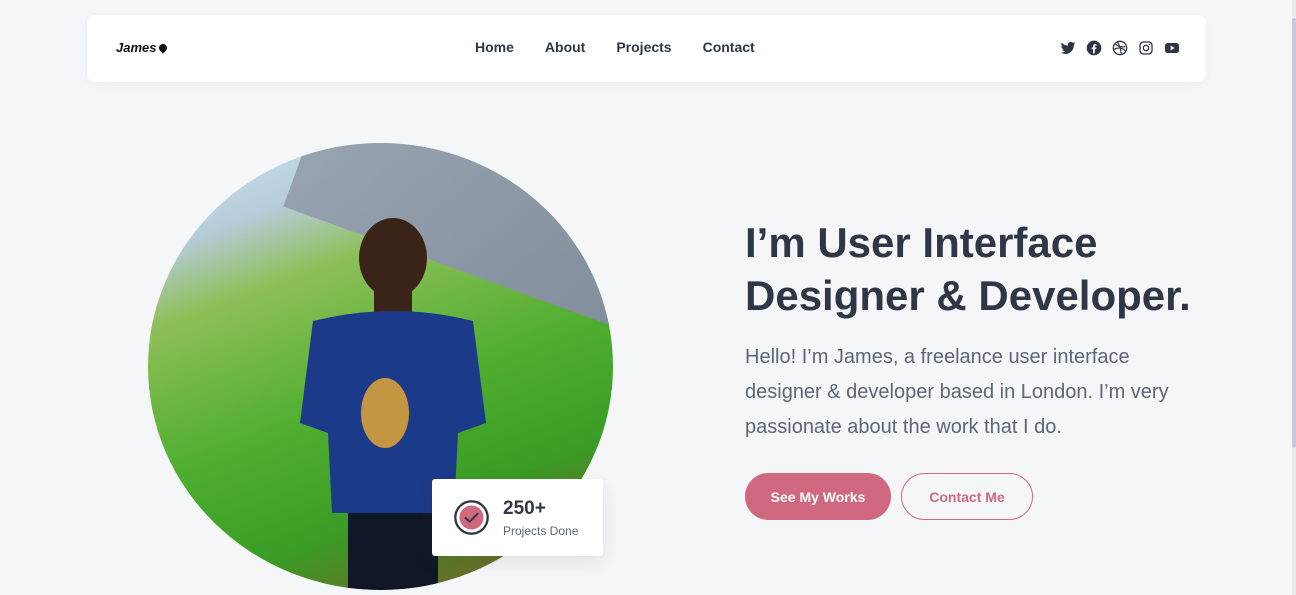 The image size is (1296, 595). Describe the element at coordinates (968, 269) in the screenshot. I see `hero-title: I’m User Interface Designer & Developer.` at that location.